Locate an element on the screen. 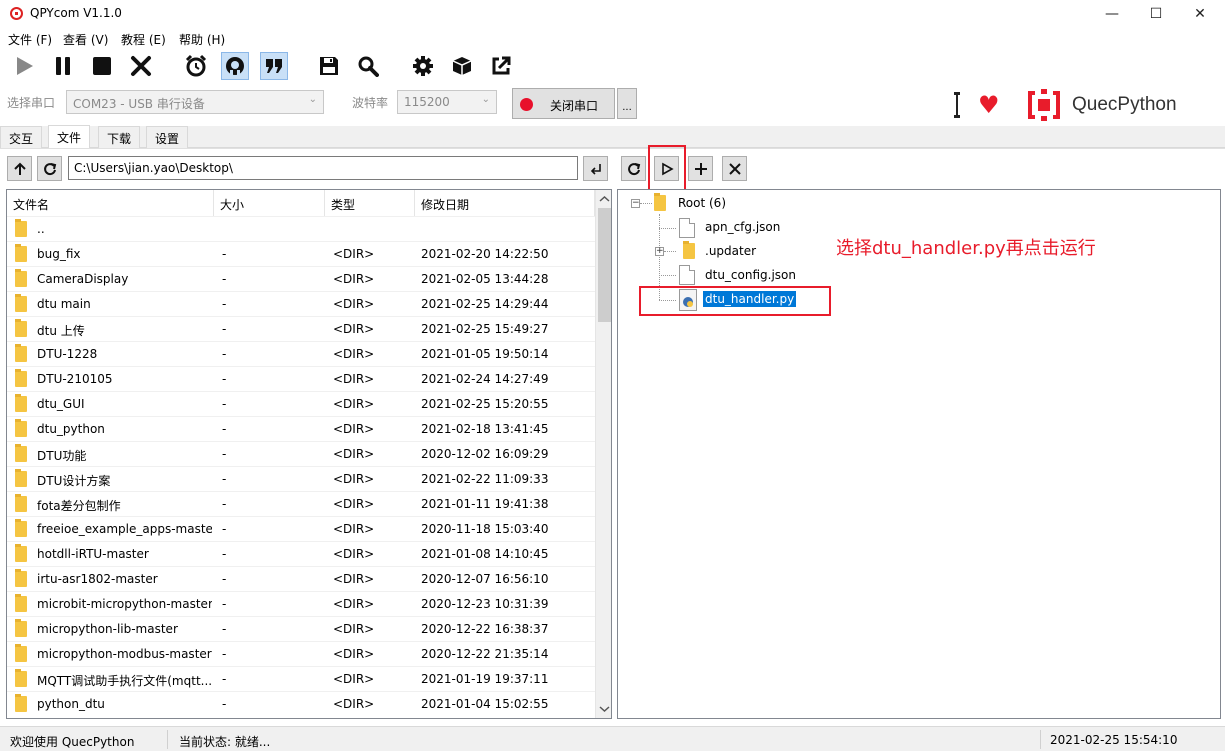 The image size is (1225, 751). add-file-button is located at coordinates (700, 168).